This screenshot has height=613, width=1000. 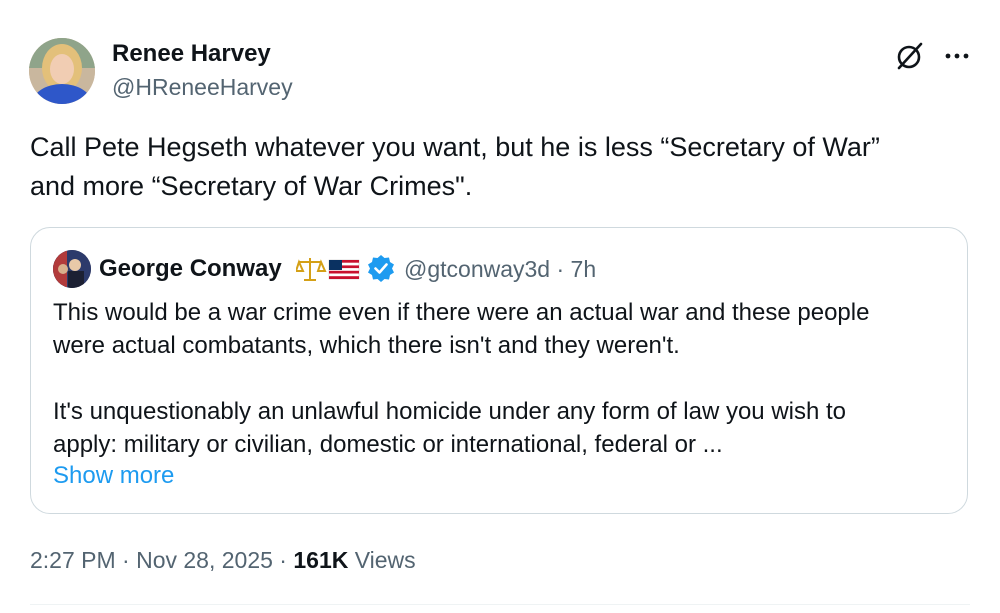 What do you see at coordinates (251, 186) in the screenshot?
I see `tweet-text-line: and more “Secretary of War Crimes".` at bounding box center [251, 186].